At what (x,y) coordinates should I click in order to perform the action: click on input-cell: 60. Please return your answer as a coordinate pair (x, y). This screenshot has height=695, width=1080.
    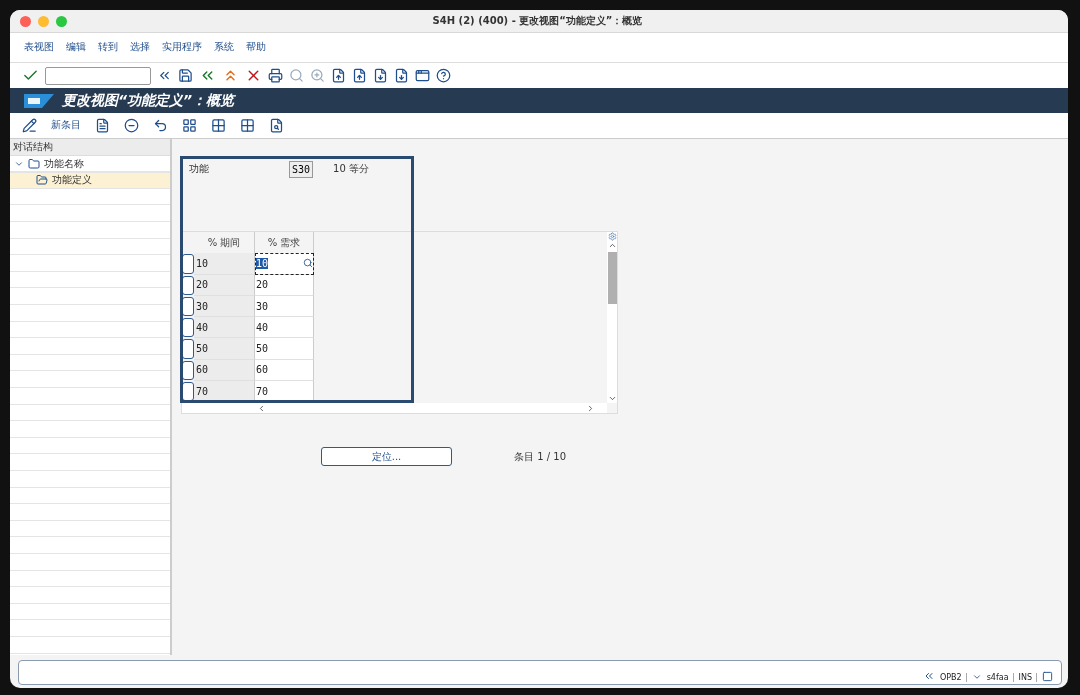
    Looking at the image, I should click on (284, 370).